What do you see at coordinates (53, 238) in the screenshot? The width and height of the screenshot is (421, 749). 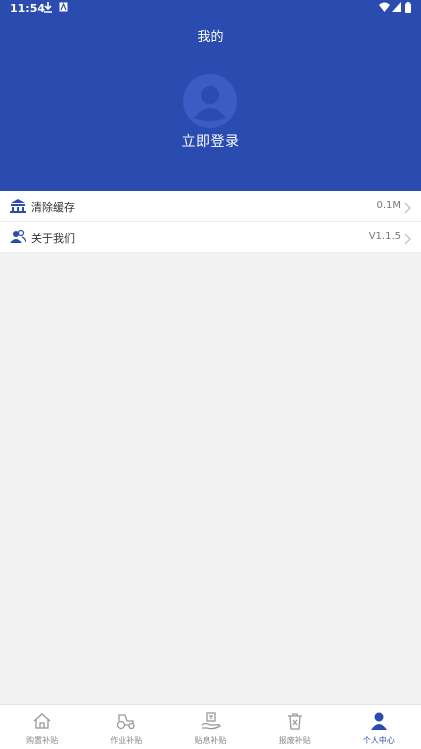 I see `about-us-label: 关于我们` at bounding box center [53, 238].